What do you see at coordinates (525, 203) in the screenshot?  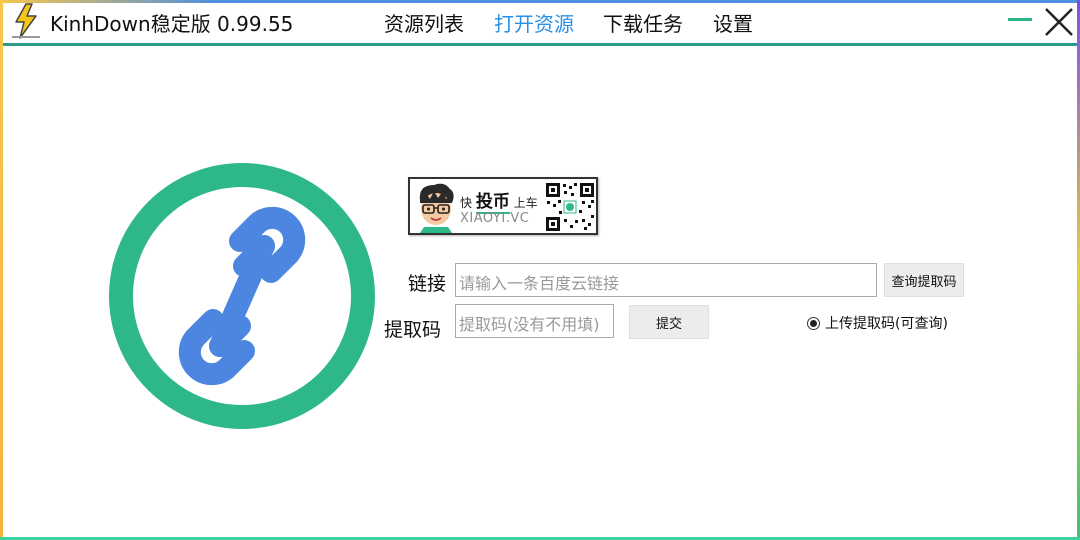 I see `banner-slogan-suffix: 上车` at bounding box center [525, 203].